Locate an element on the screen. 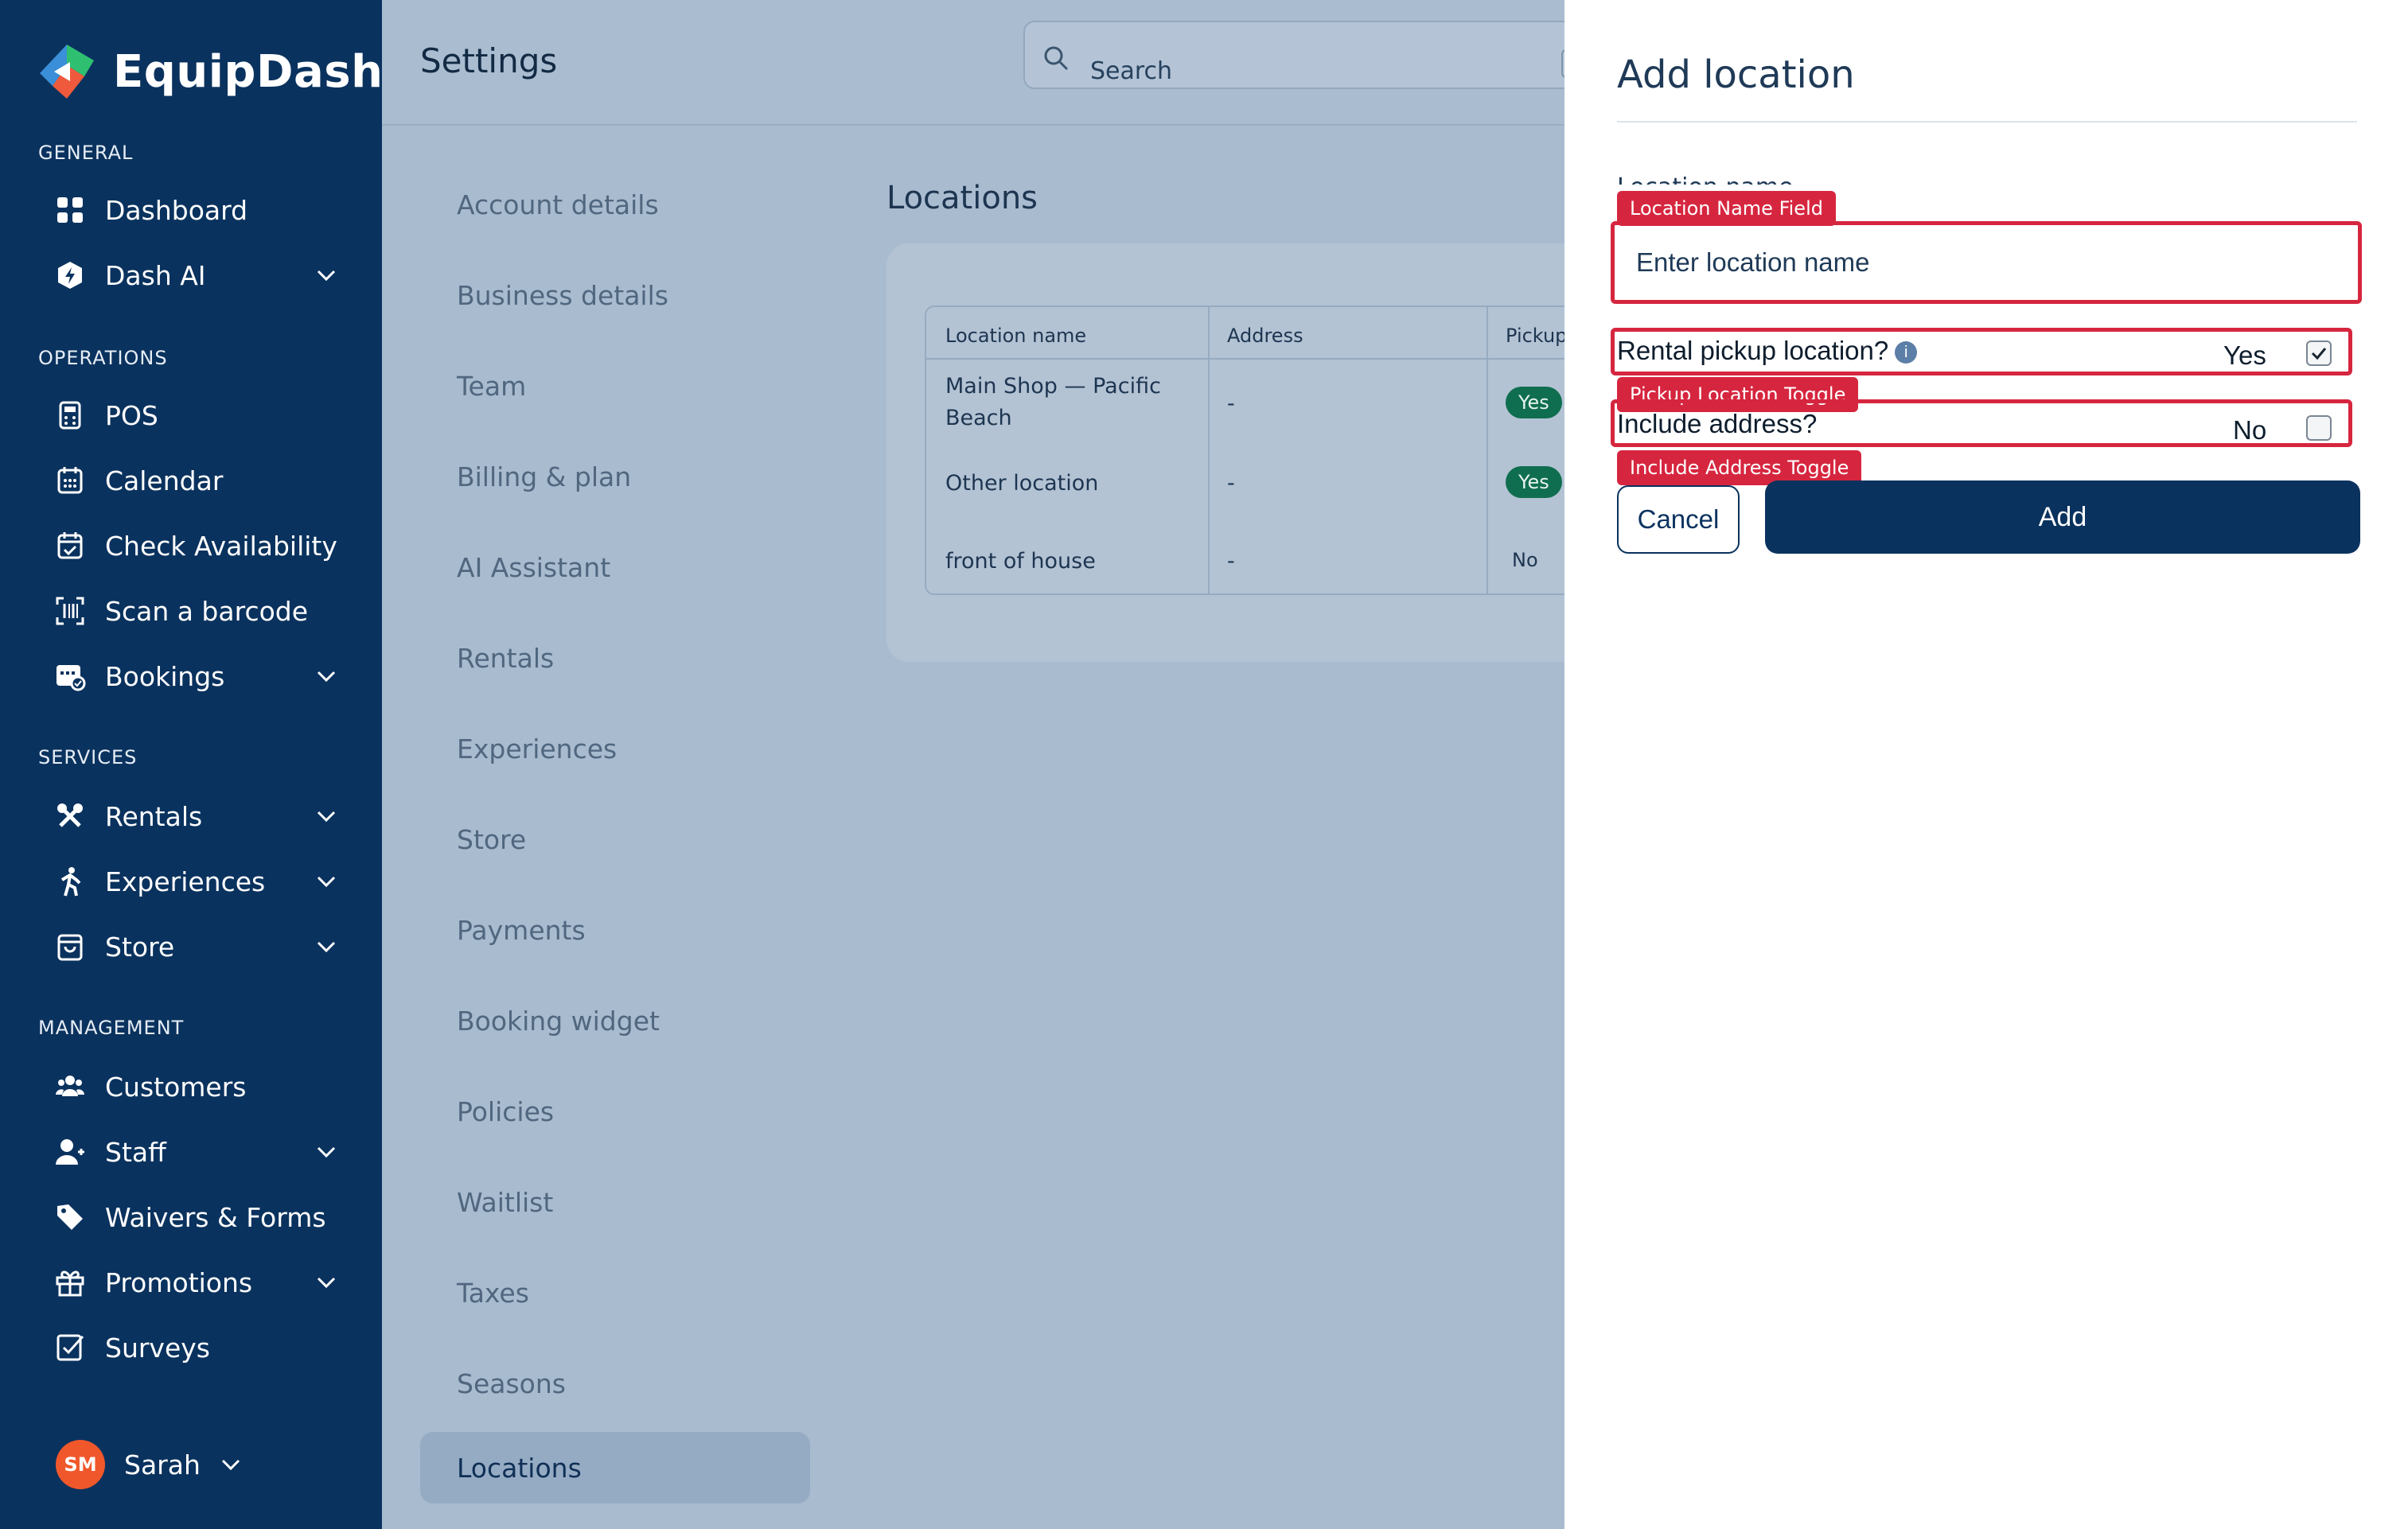 The height and width of the screenshot is (1529, 2408). sidebar-item-staff: Staff is located at coordinates (194, 1151).